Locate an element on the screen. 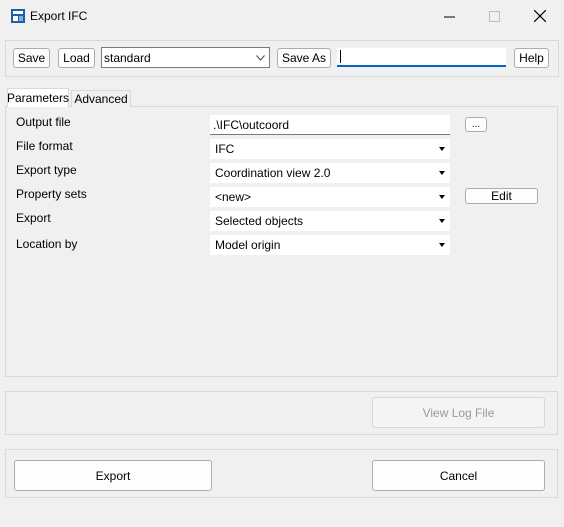 The image size is (564, 527). maximize-button is located at coordinates (494, 16).